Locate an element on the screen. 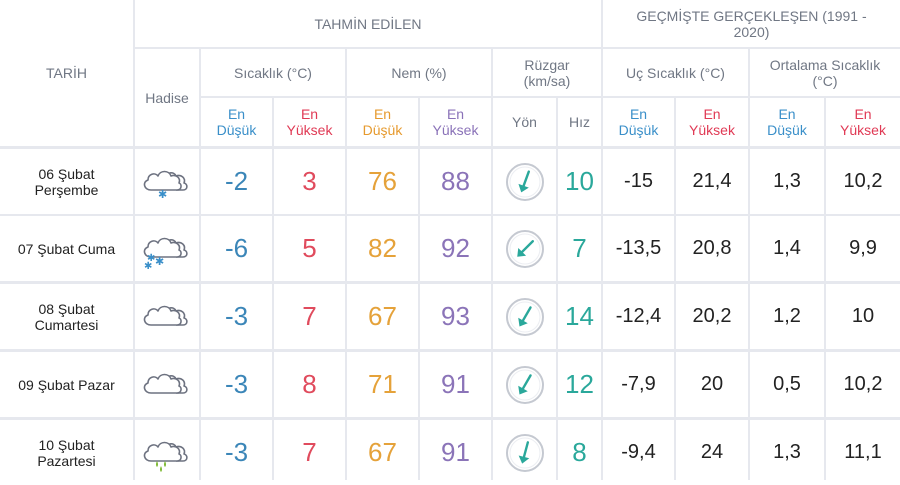 Image resolution: width=900 pixels, height=485 pixels. row-humidity-max-value: 91 is located at coordinates (455, 384).